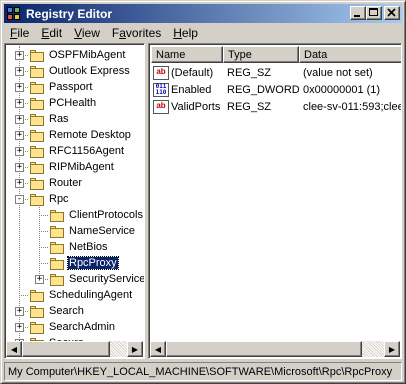  What do you see at coordinates (358, 13) in the screenshot?
I see `minimize-button` at bounding box center [358, 13].